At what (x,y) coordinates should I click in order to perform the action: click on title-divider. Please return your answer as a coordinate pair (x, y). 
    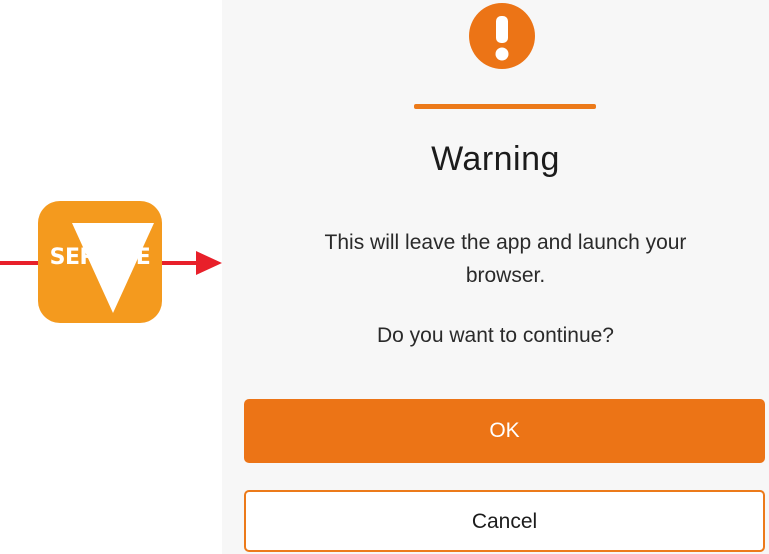
    Looking at the image, I should click on (505, 106).